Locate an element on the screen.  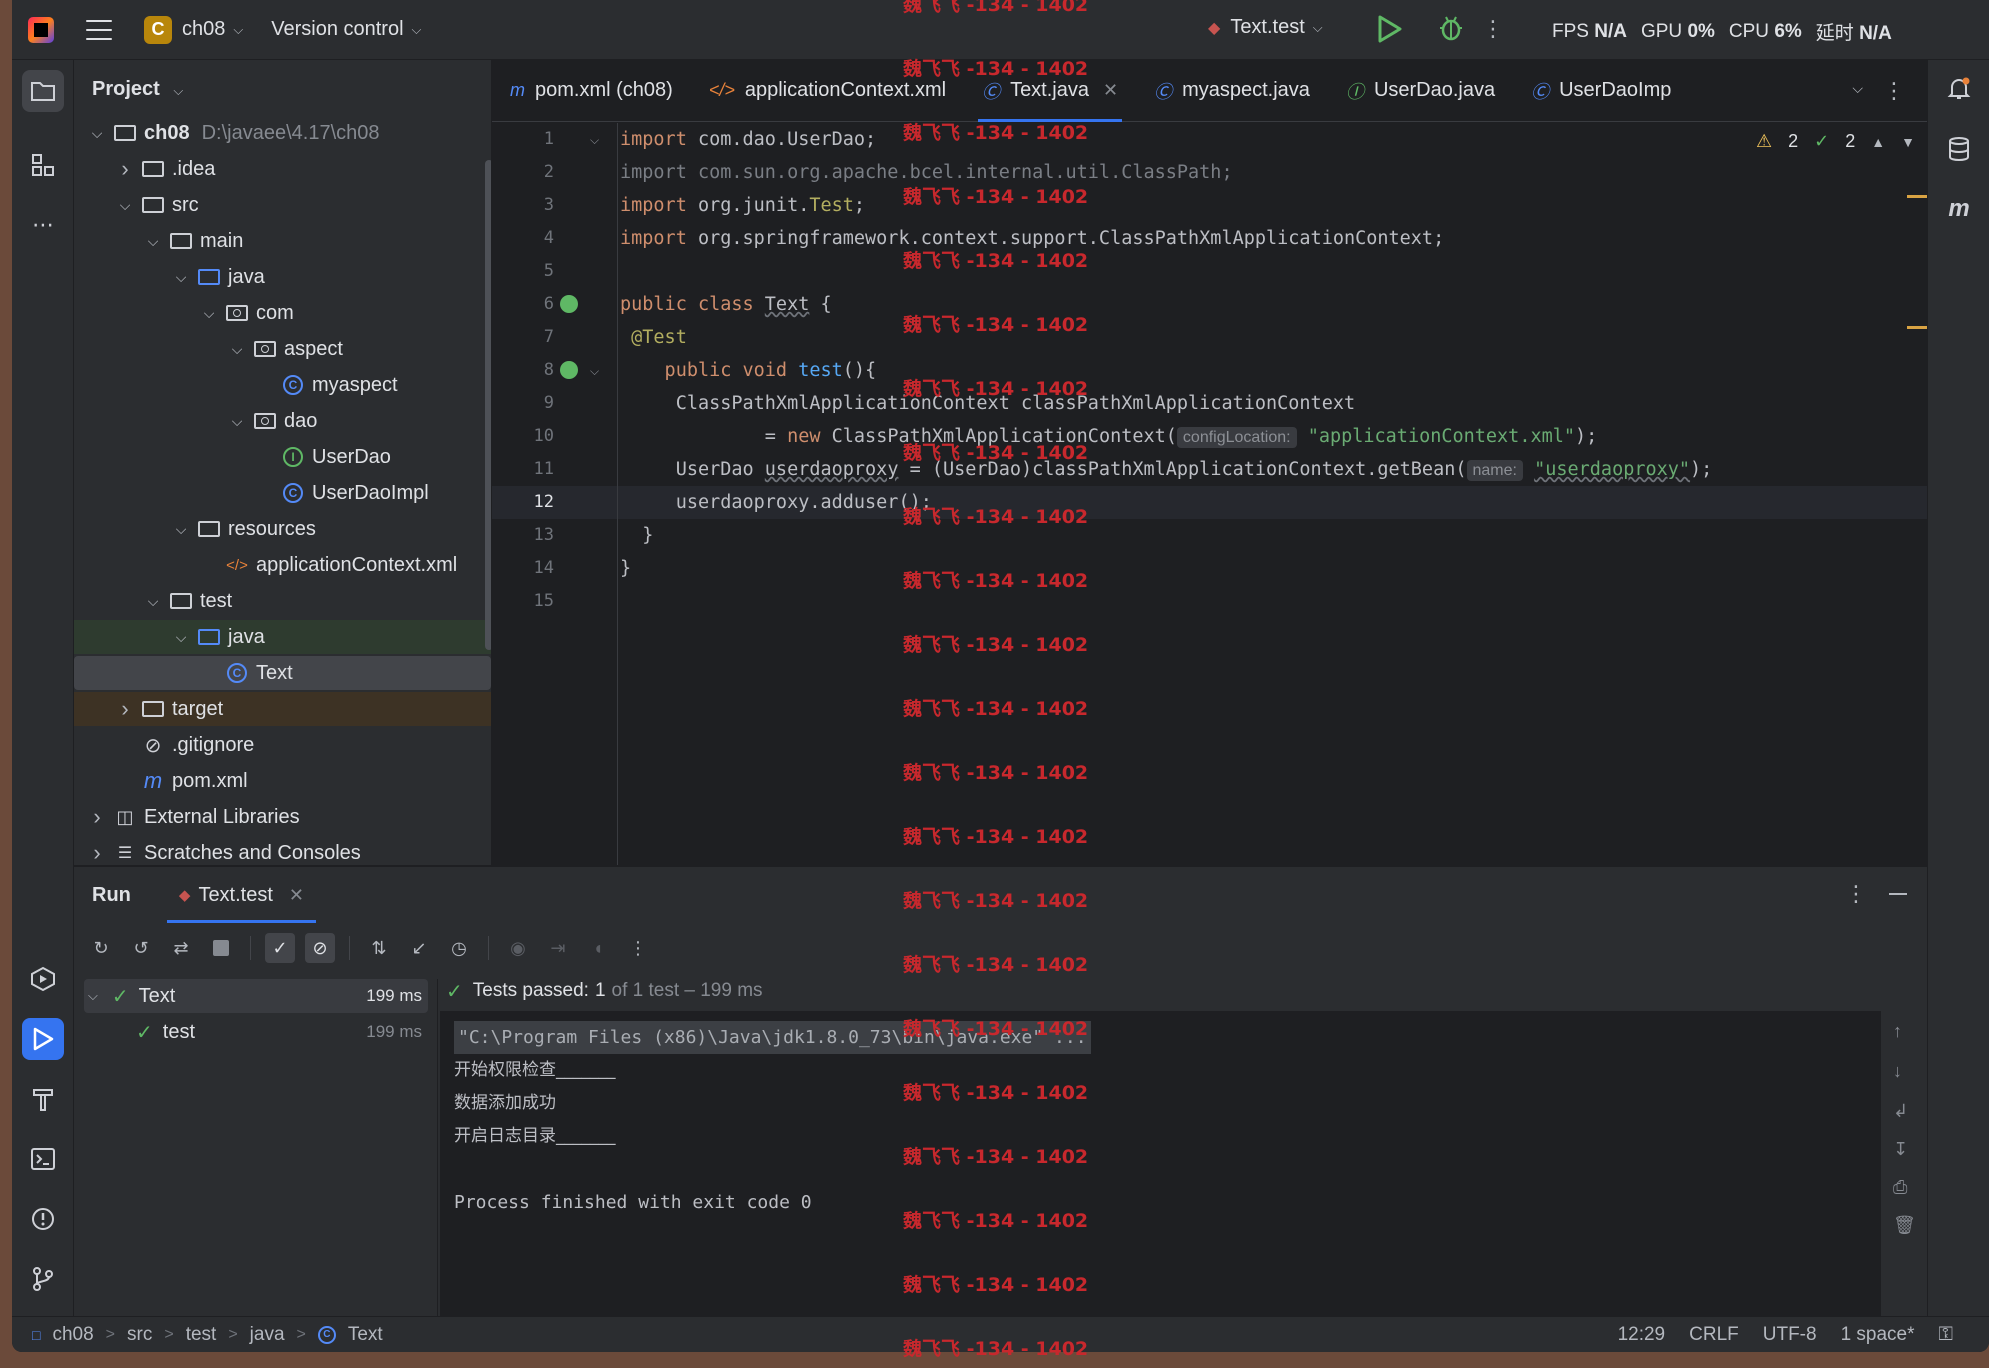
tree-item: › target is located at coordinates (282, 709).